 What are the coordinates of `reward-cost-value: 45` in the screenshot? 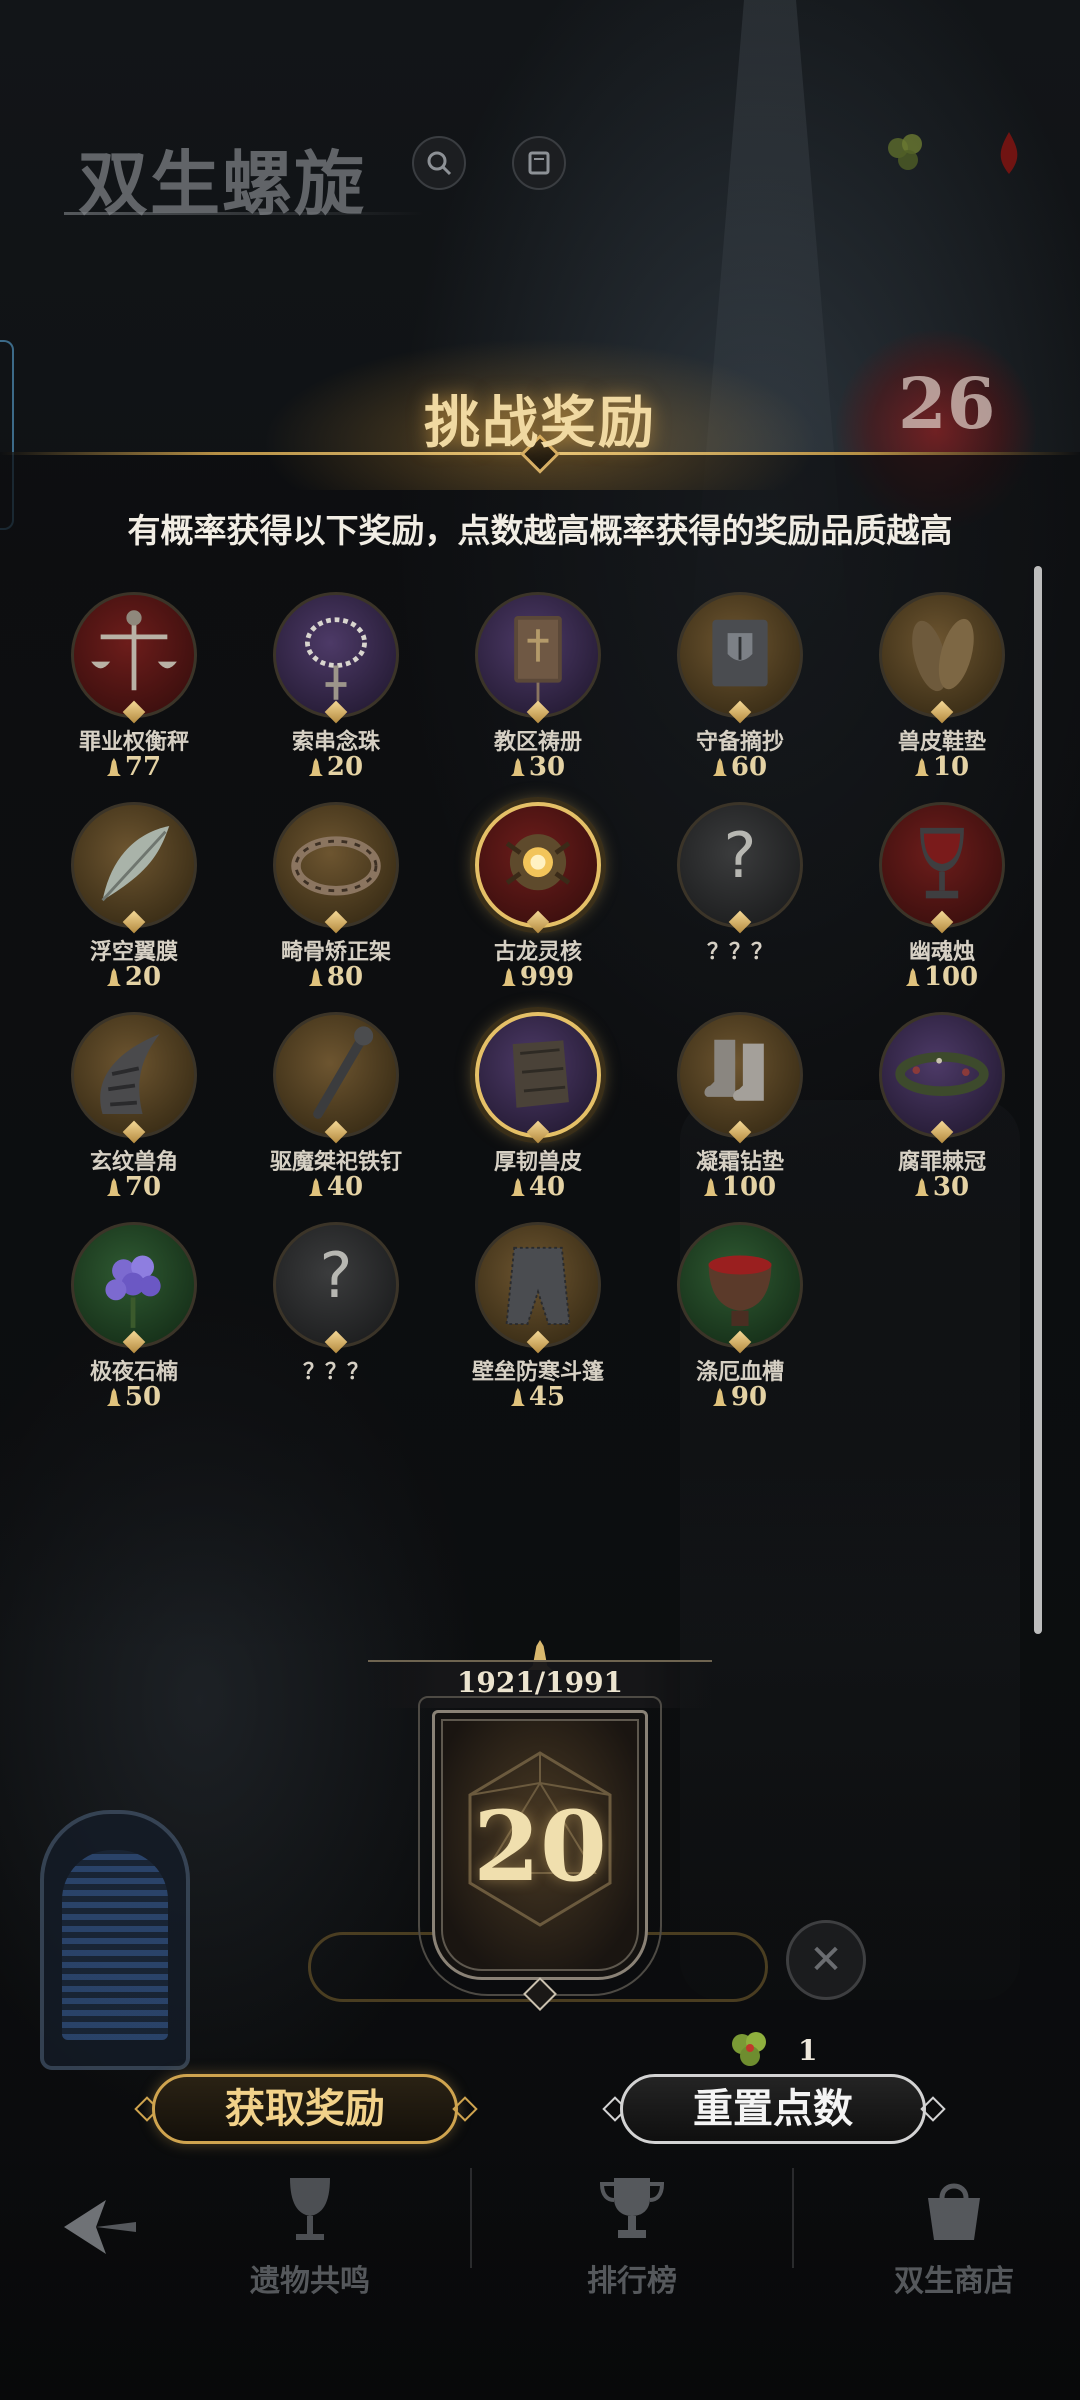 It's located at (547, 1397).